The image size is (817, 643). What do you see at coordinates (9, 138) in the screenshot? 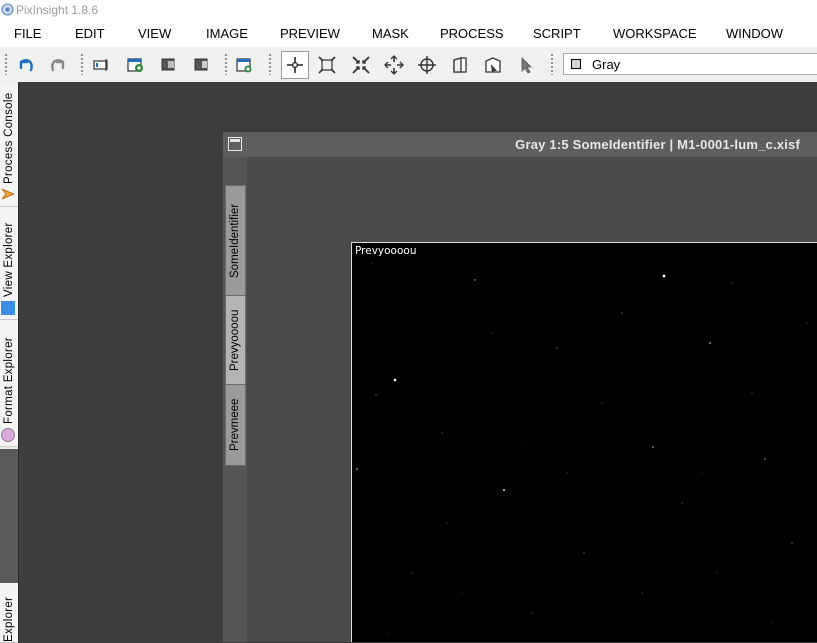
I see `side-tab-label: Process Console` at bounding box center [9, 138].